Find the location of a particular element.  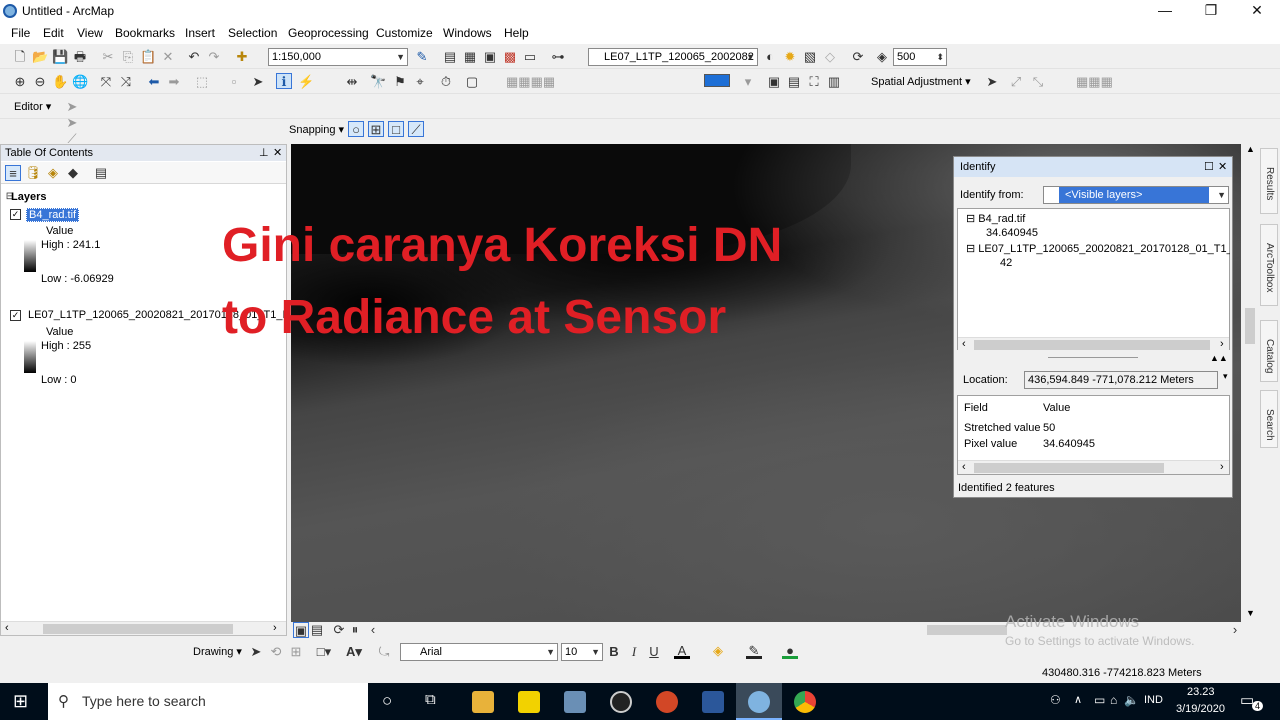

undo-icon: ↶ is located at coordinates (194, 57).